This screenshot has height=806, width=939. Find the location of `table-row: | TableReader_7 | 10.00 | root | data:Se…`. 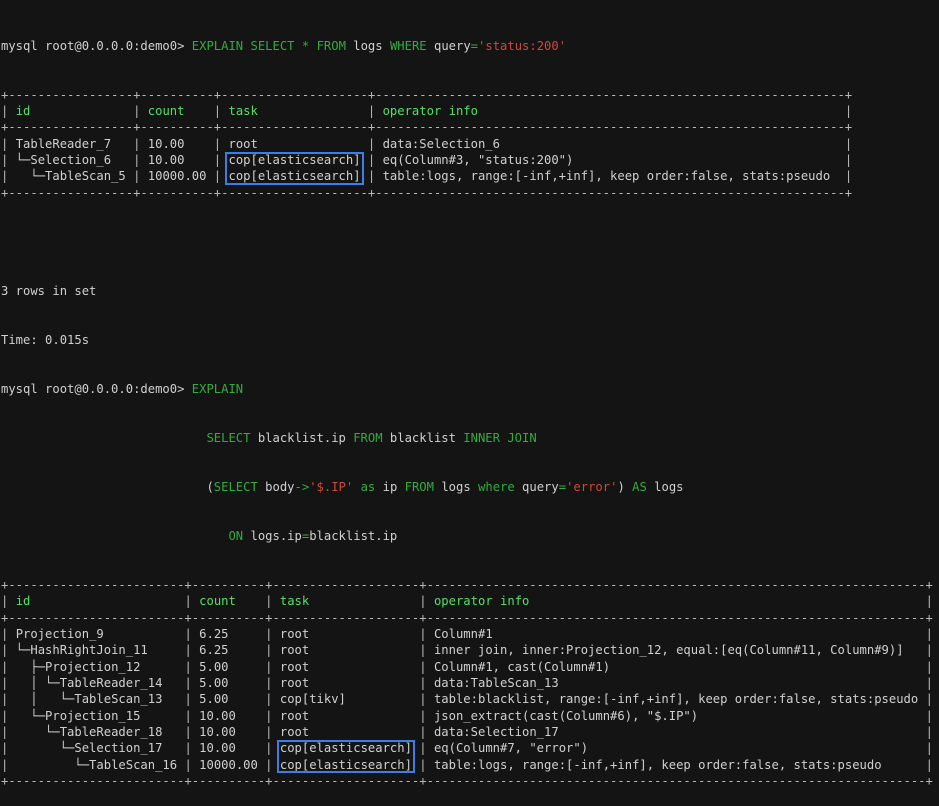

table-row: | TableReader_7 | 10.00 | root | data:Se… is located at coordinates (467, 144).